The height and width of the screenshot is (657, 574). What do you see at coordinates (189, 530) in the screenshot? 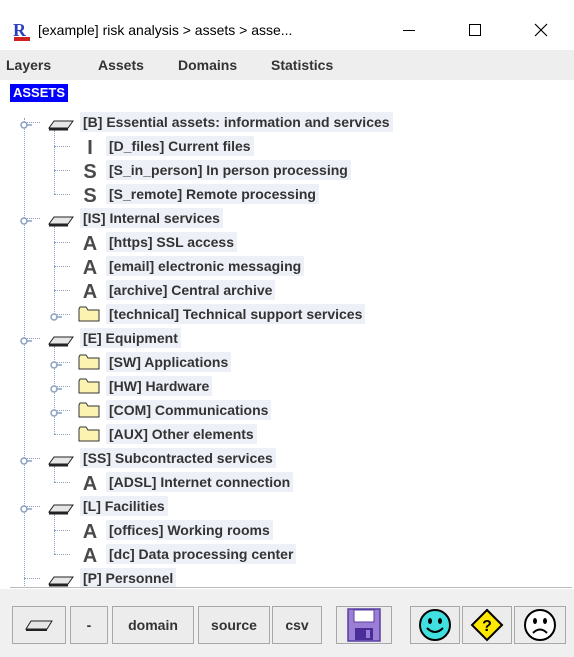
I see `tree-node-label: [offices] Working rooms` at bounding box center [189, 530].